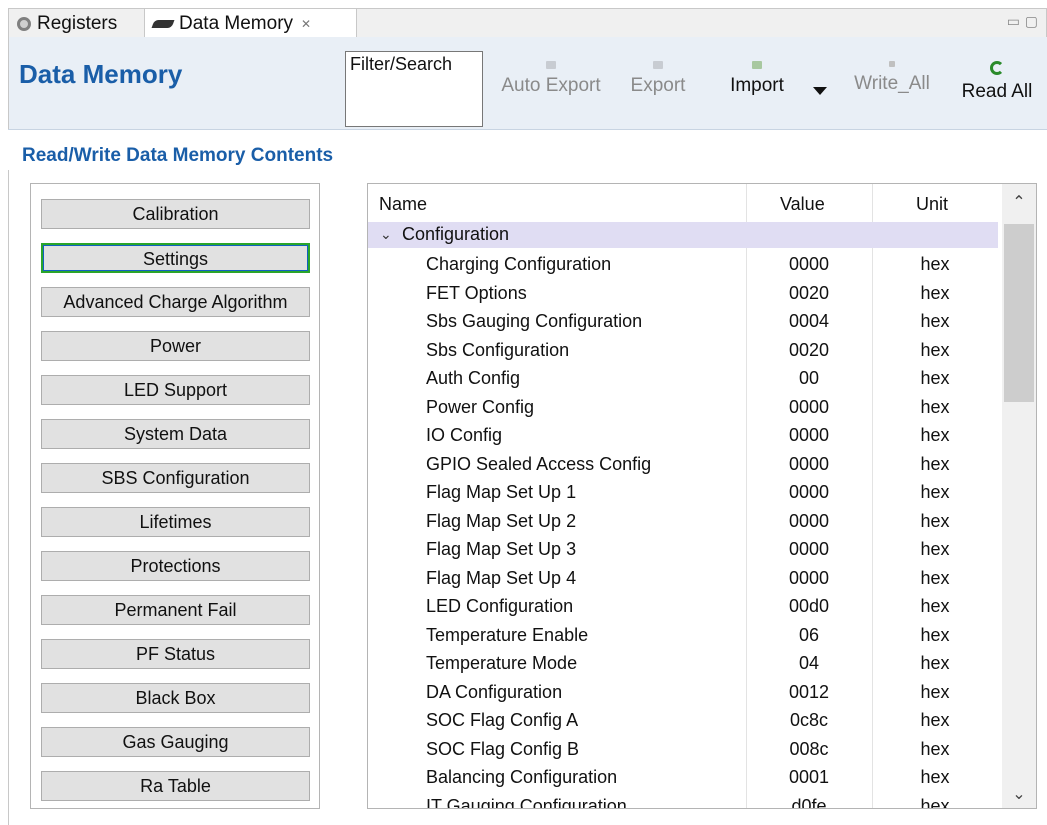 The image size is (1047, 825). I want to click on tab-registers: Registers, so click(77, 23).